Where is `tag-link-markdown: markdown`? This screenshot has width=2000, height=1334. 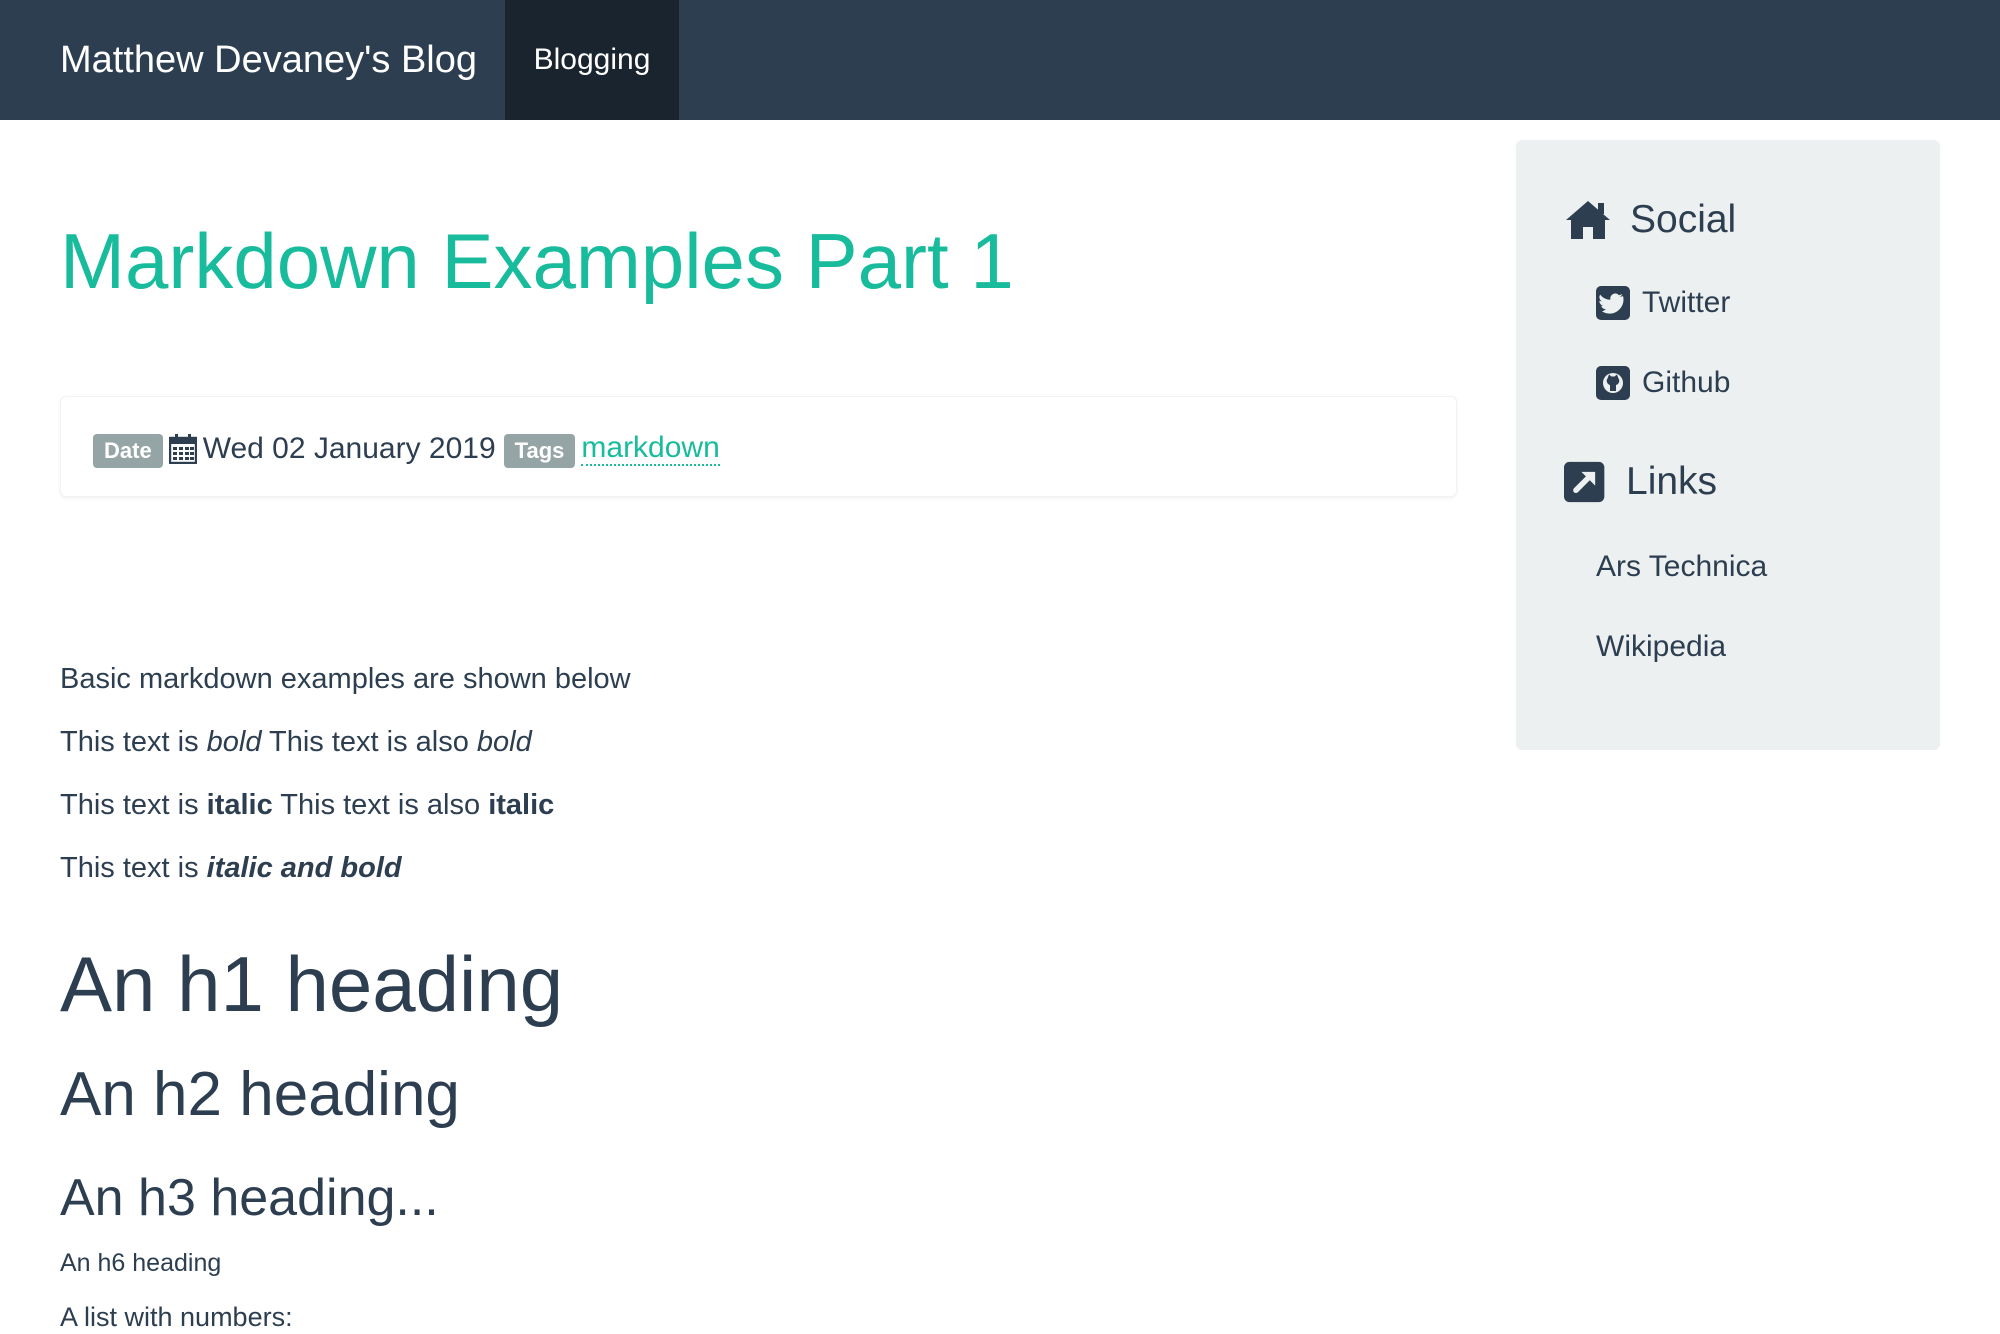
tag-link-markdown: markdown is located at coordinates (650, 449).